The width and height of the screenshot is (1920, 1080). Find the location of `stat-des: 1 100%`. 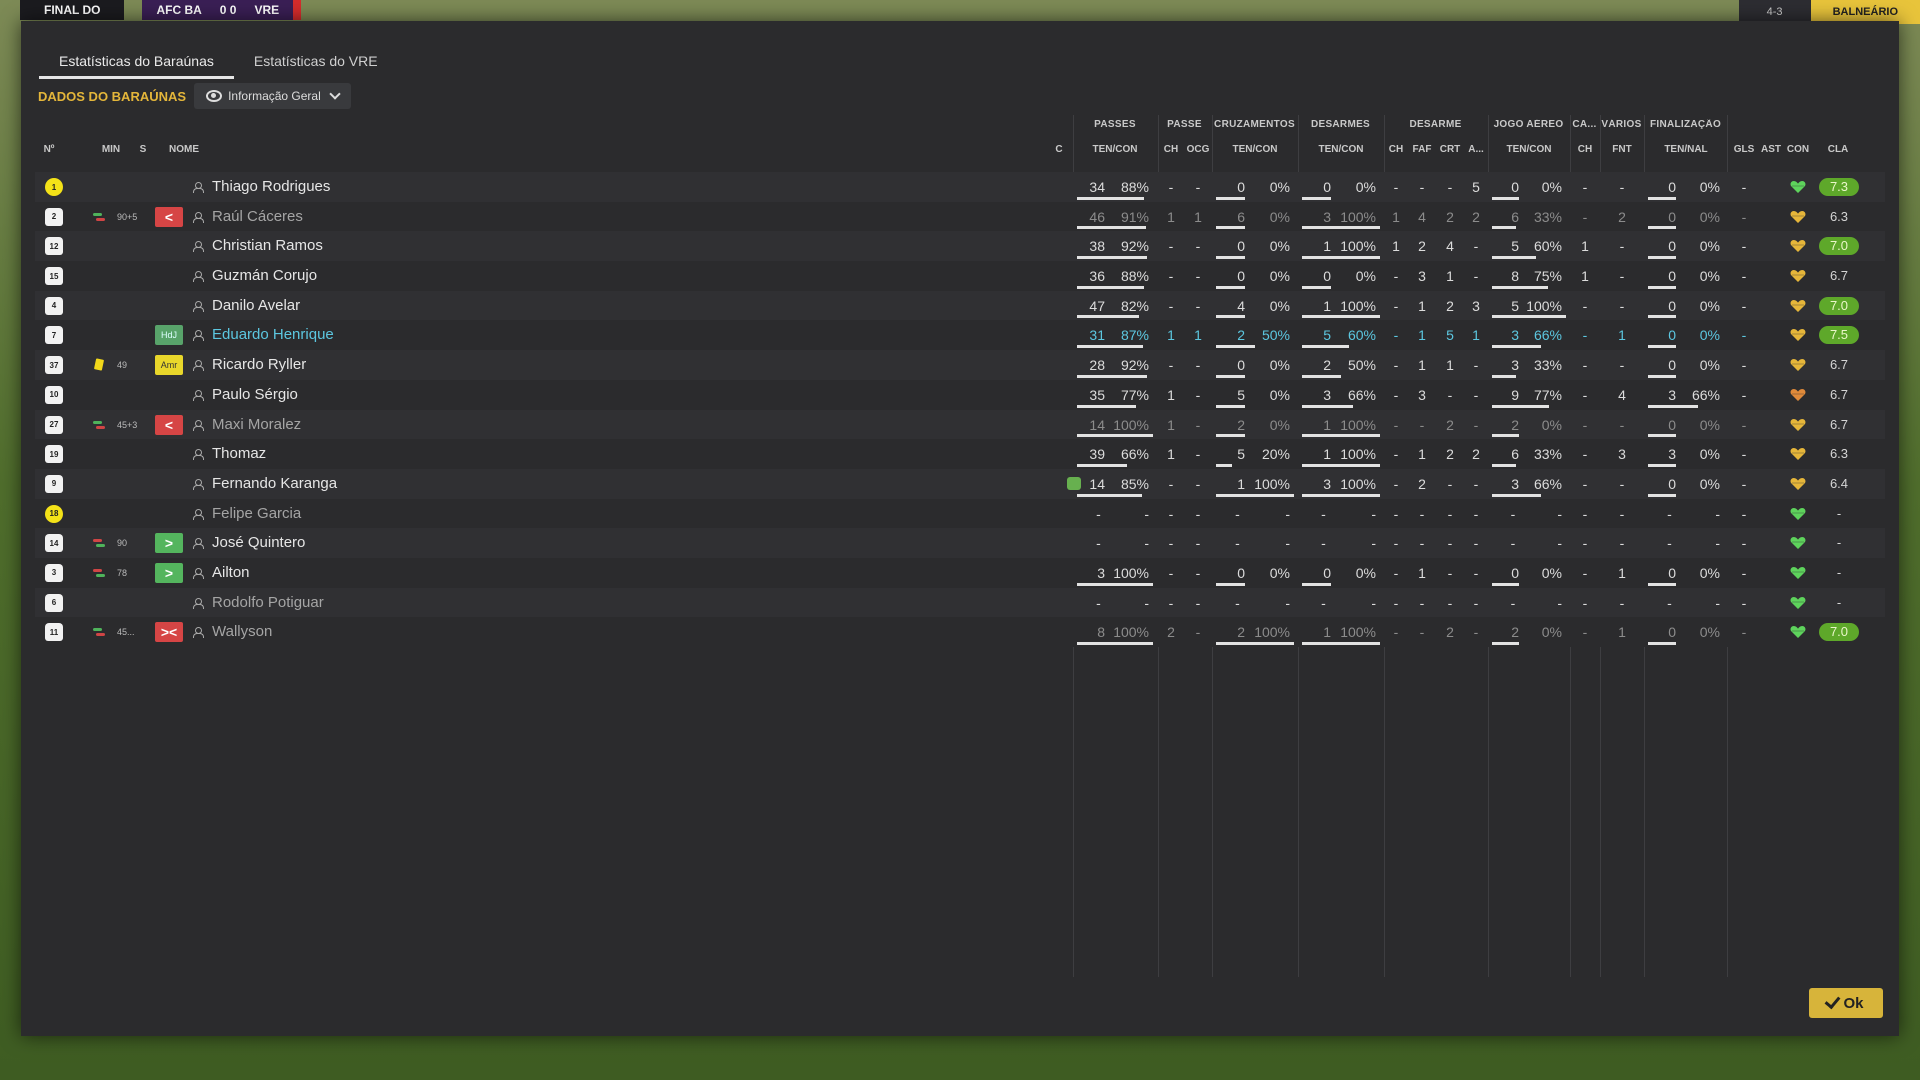

stat-des: 1 100% is located at coordinates (1341, 425).